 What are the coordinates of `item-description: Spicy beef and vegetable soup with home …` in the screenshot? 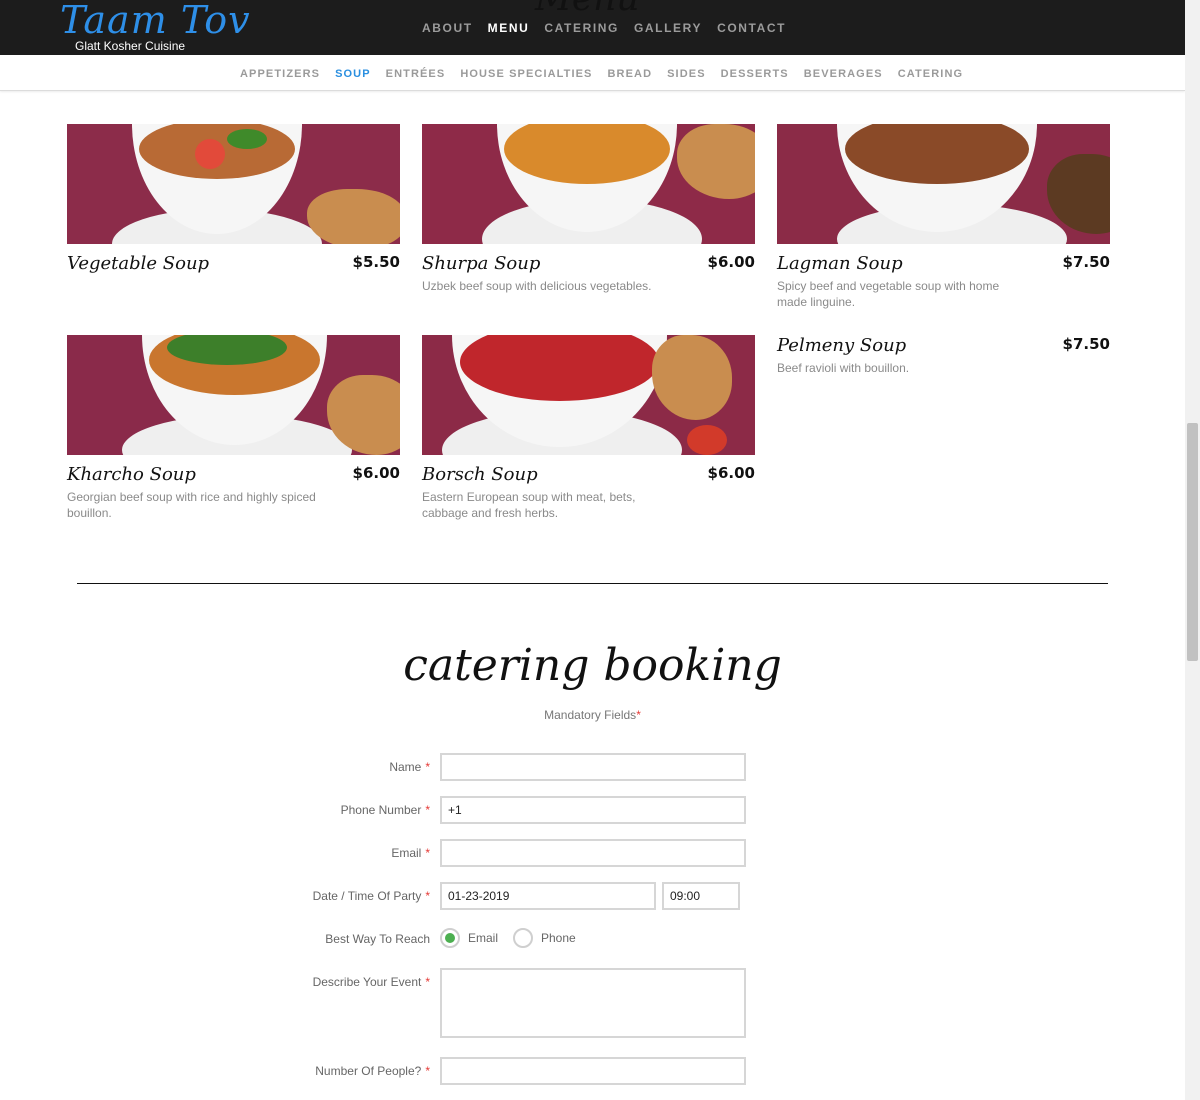 It's located at (888, 294).